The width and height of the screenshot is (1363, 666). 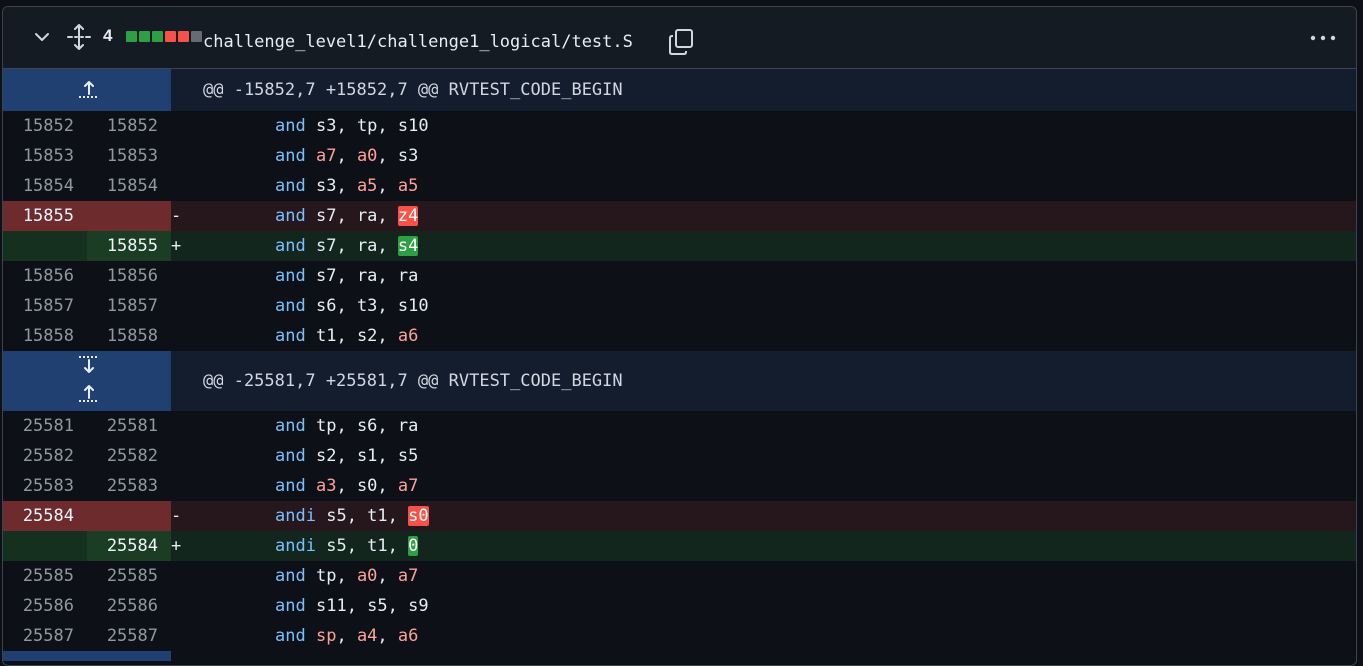 I want to click on operand: s0, so click(x=418, y=516).